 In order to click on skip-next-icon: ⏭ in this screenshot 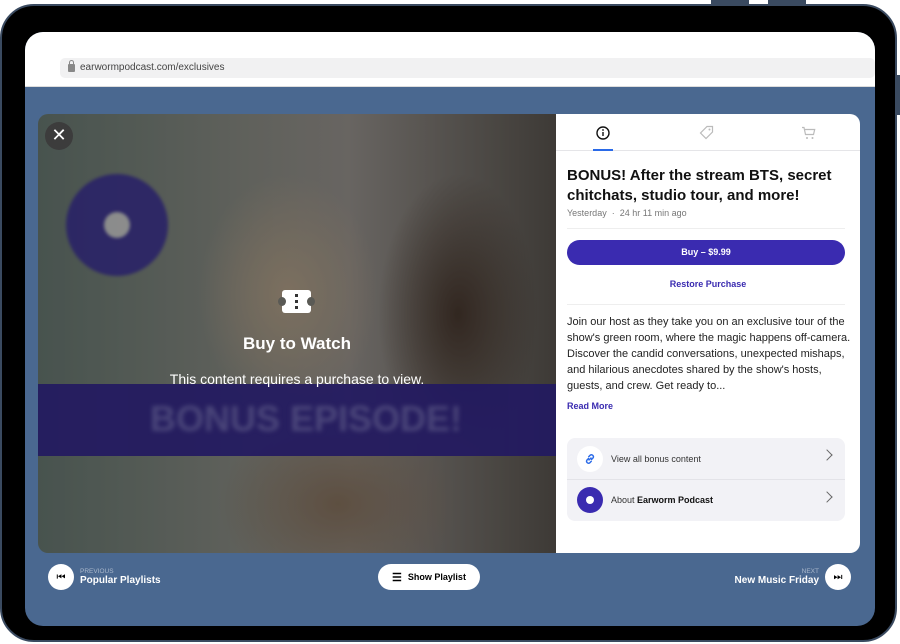, I will do `click(838, 577)`.